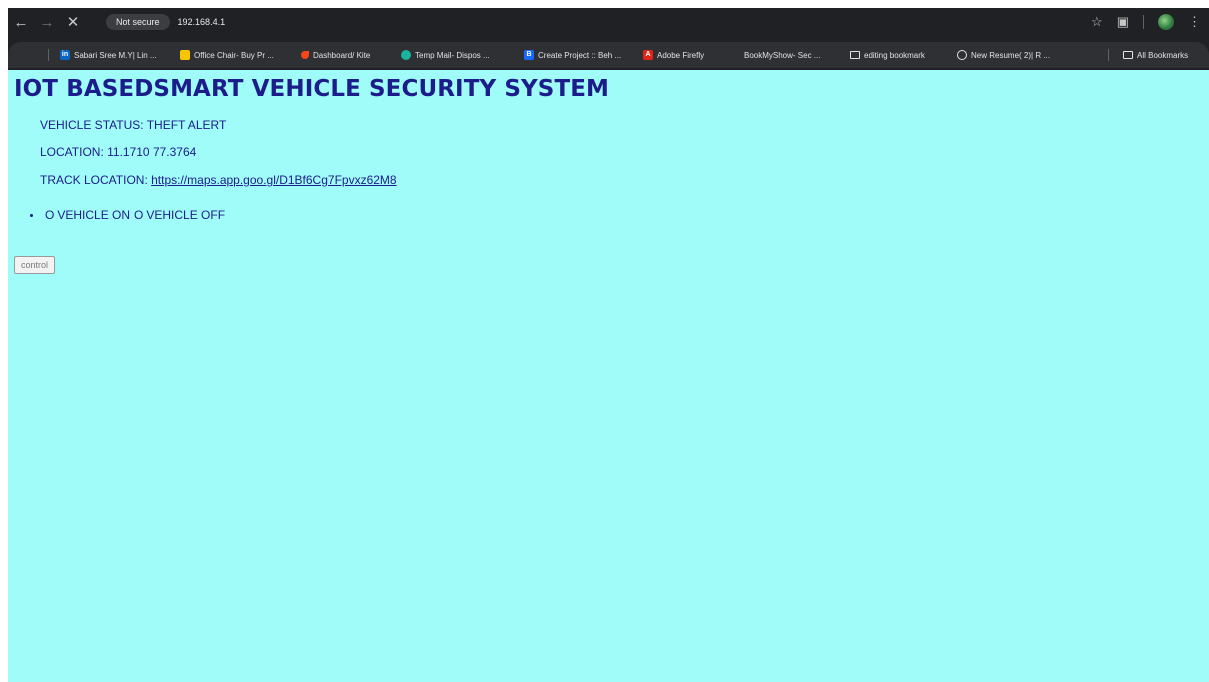 This screenshot has height=682, width=1209. I want to click on all-bookmarks-label: All Bookmarks, so click(1163, 55).